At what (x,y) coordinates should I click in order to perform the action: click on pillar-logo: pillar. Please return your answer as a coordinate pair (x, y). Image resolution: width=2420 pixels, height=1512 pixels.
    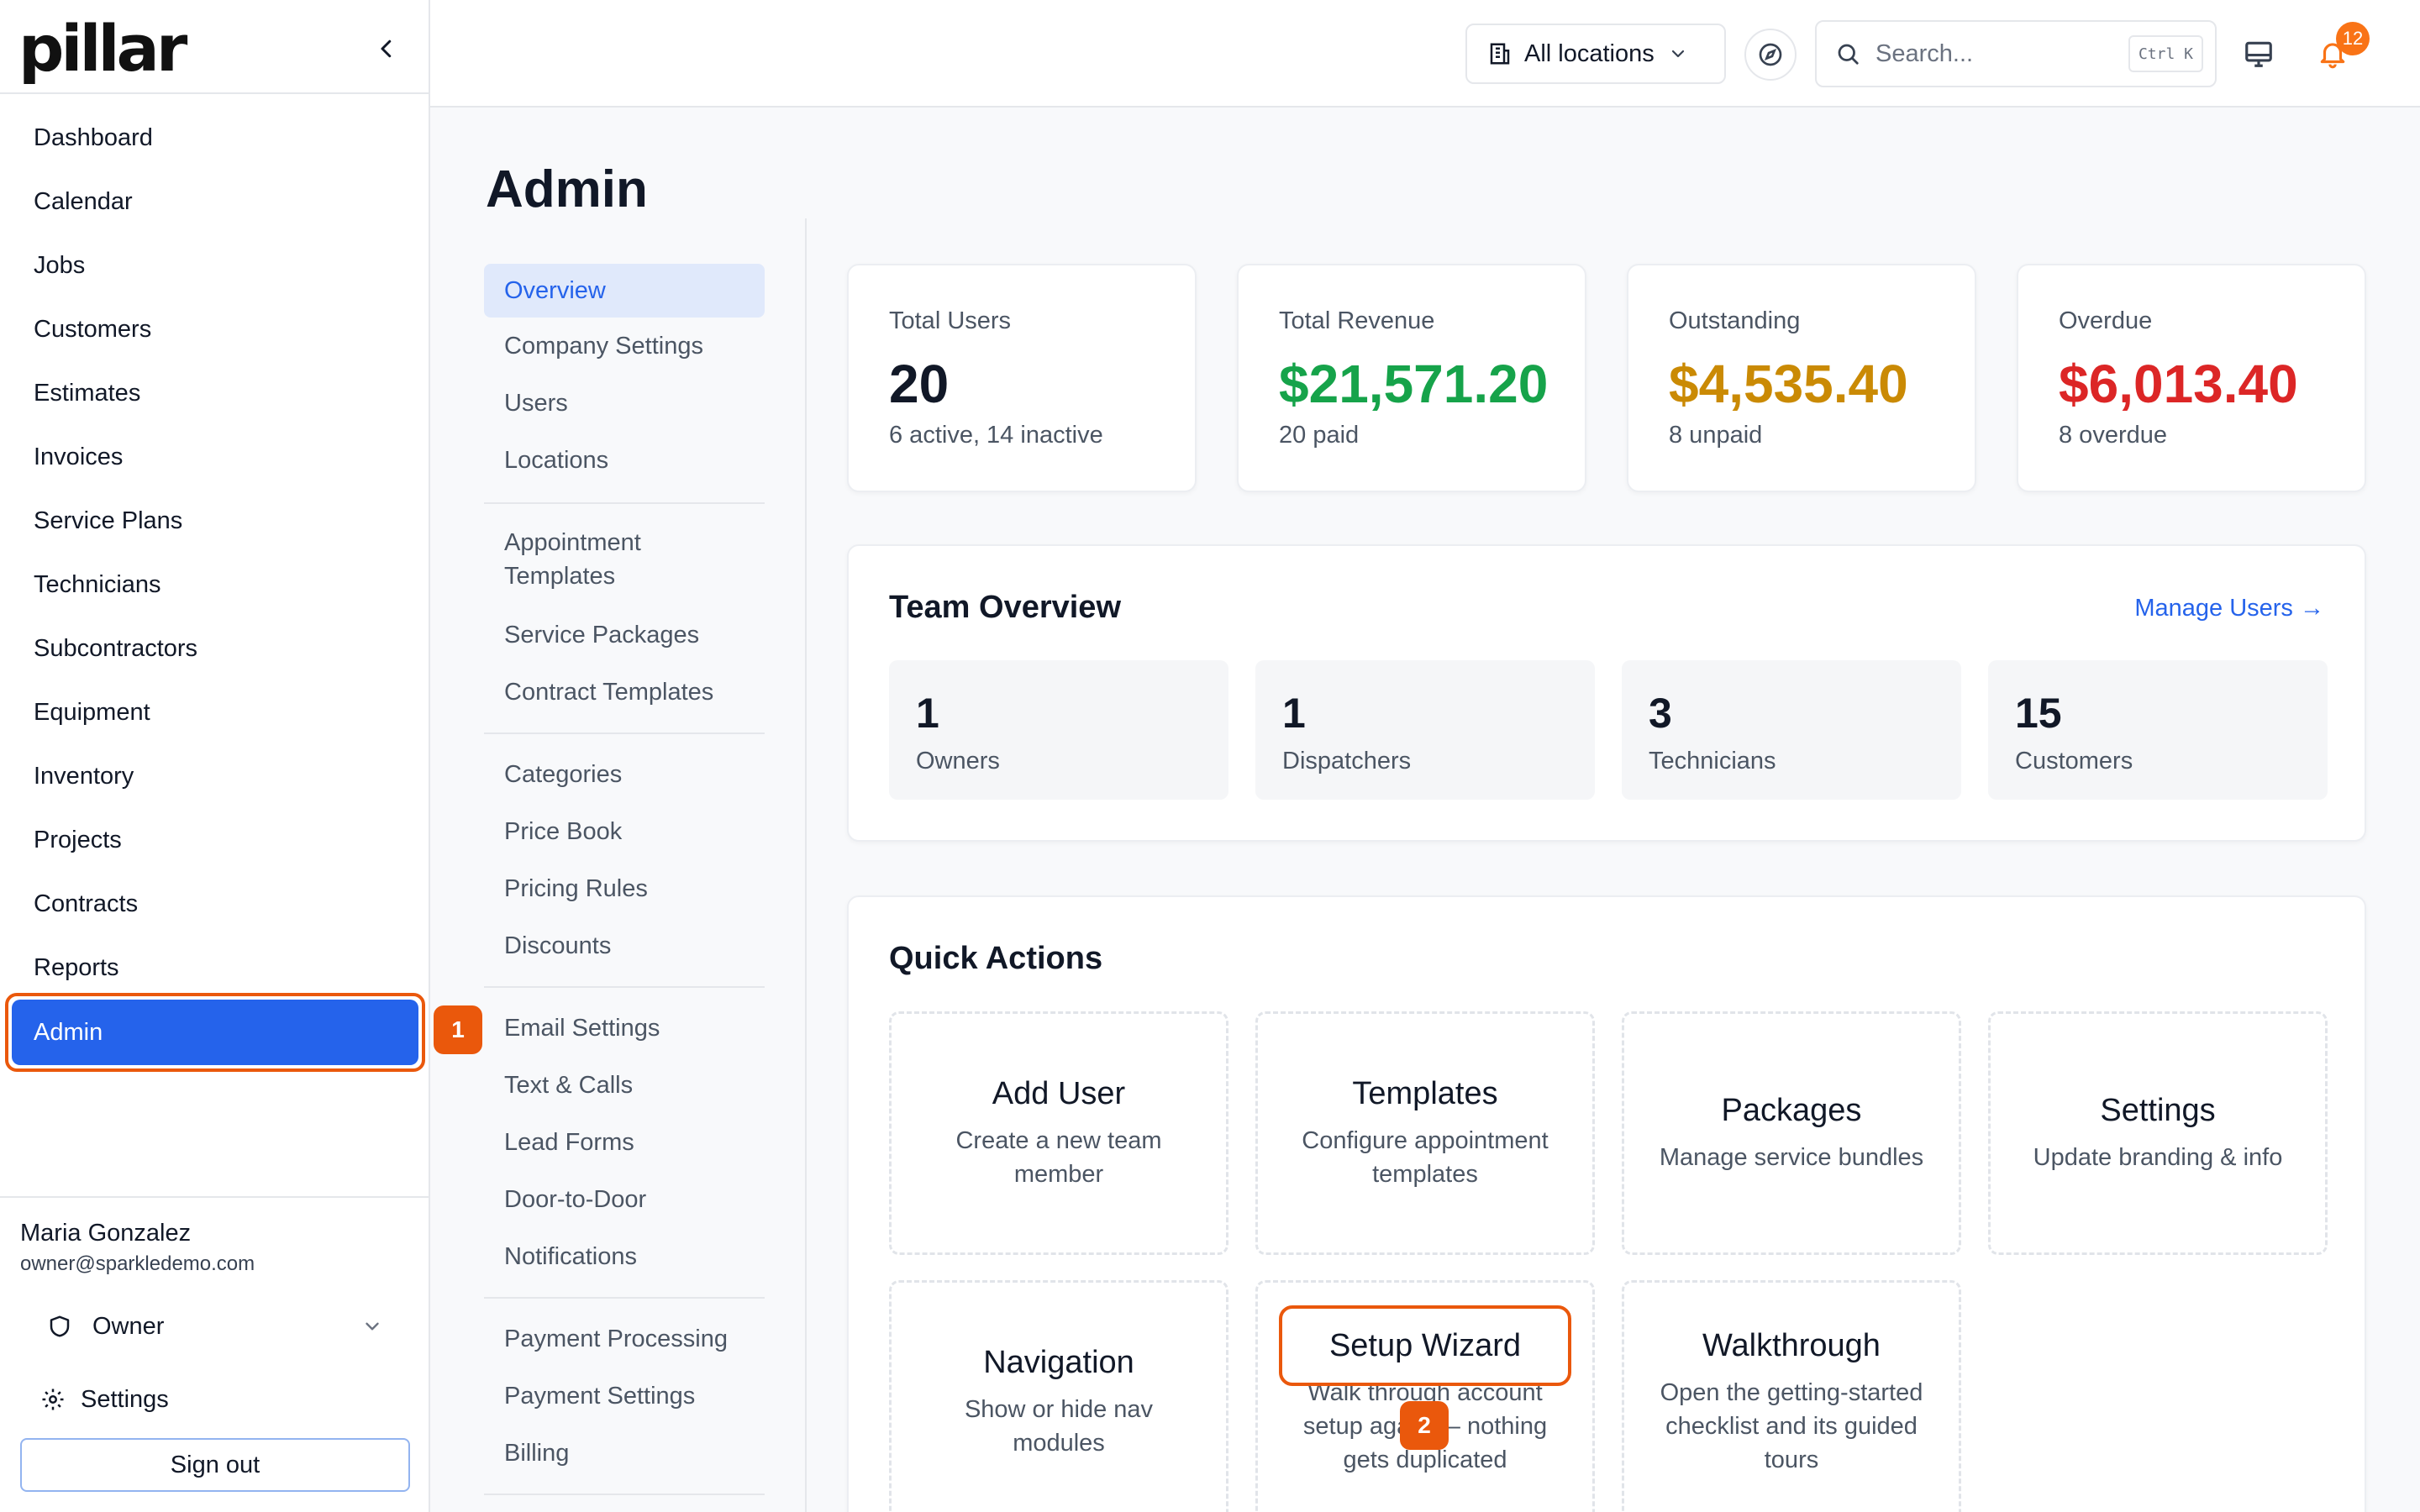
    Looking at the image, I should click on (102, 48).